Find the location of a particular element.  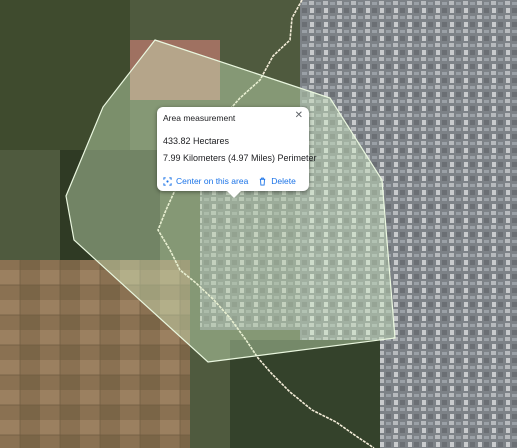

area-value: 433.82 Hectares is located at coordinates (196, 141).